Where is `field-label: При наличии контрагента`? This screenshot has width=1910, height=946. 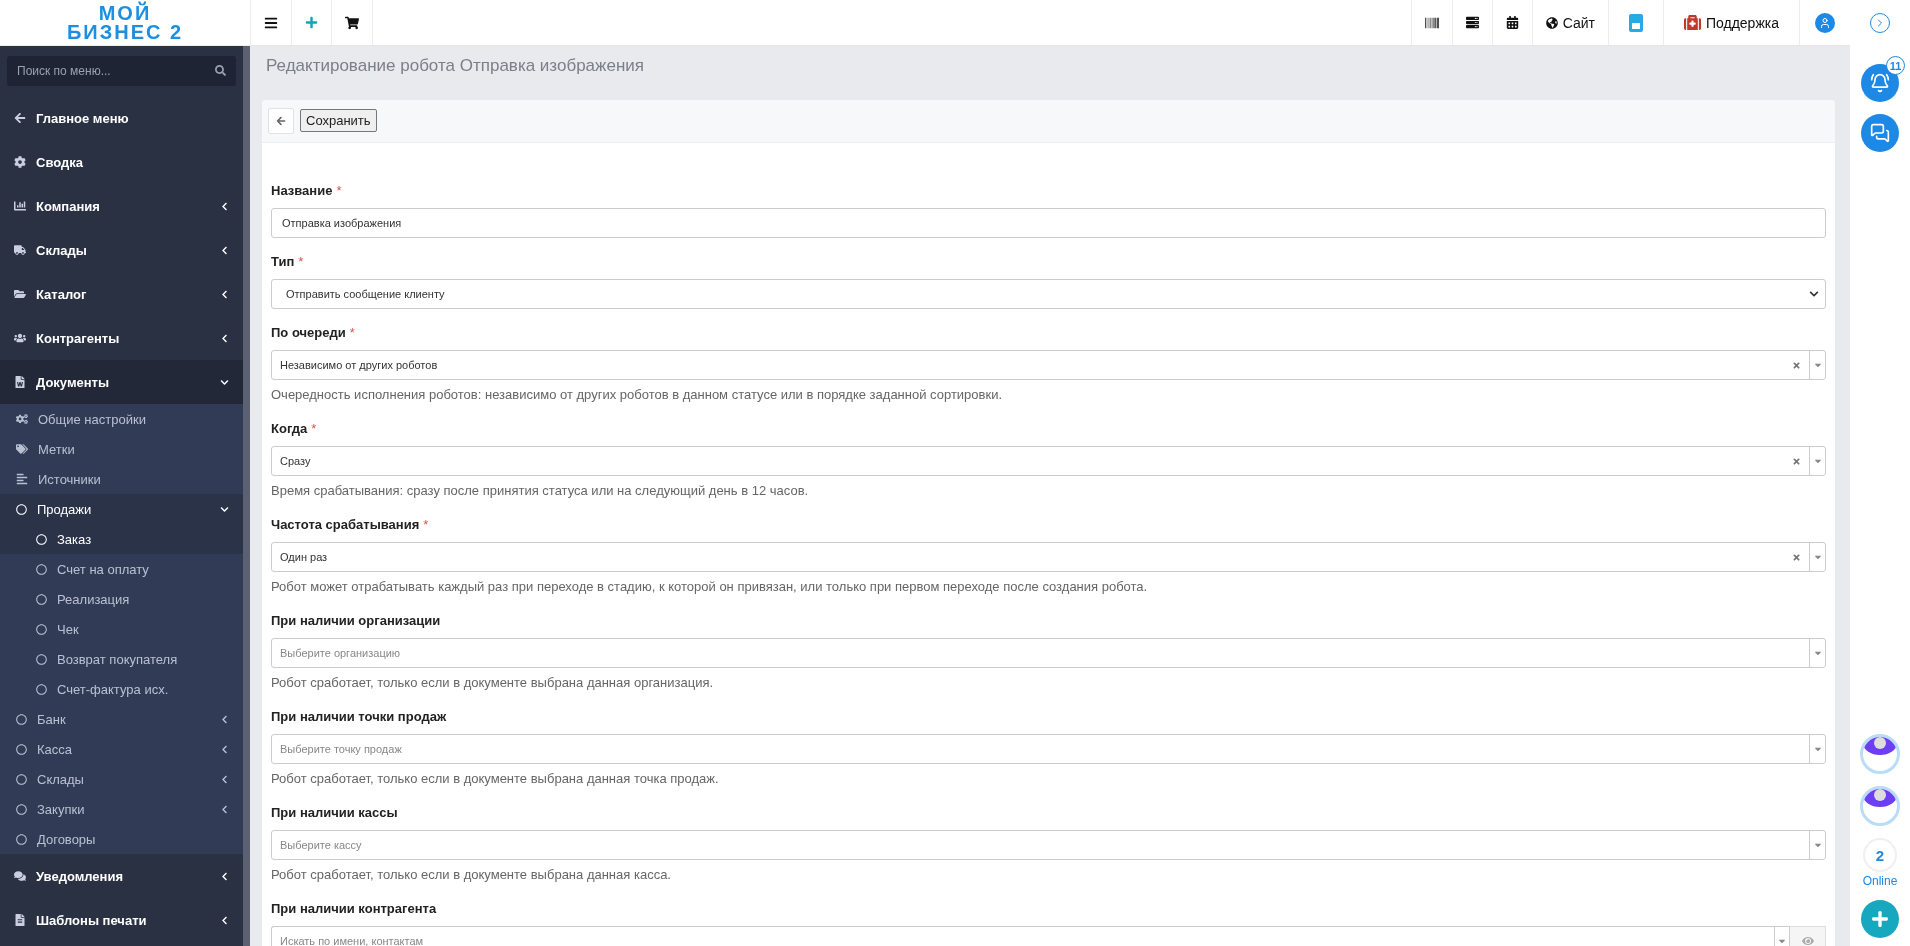 field-label: При наличии контрагента is located at coordinates (354, 909).